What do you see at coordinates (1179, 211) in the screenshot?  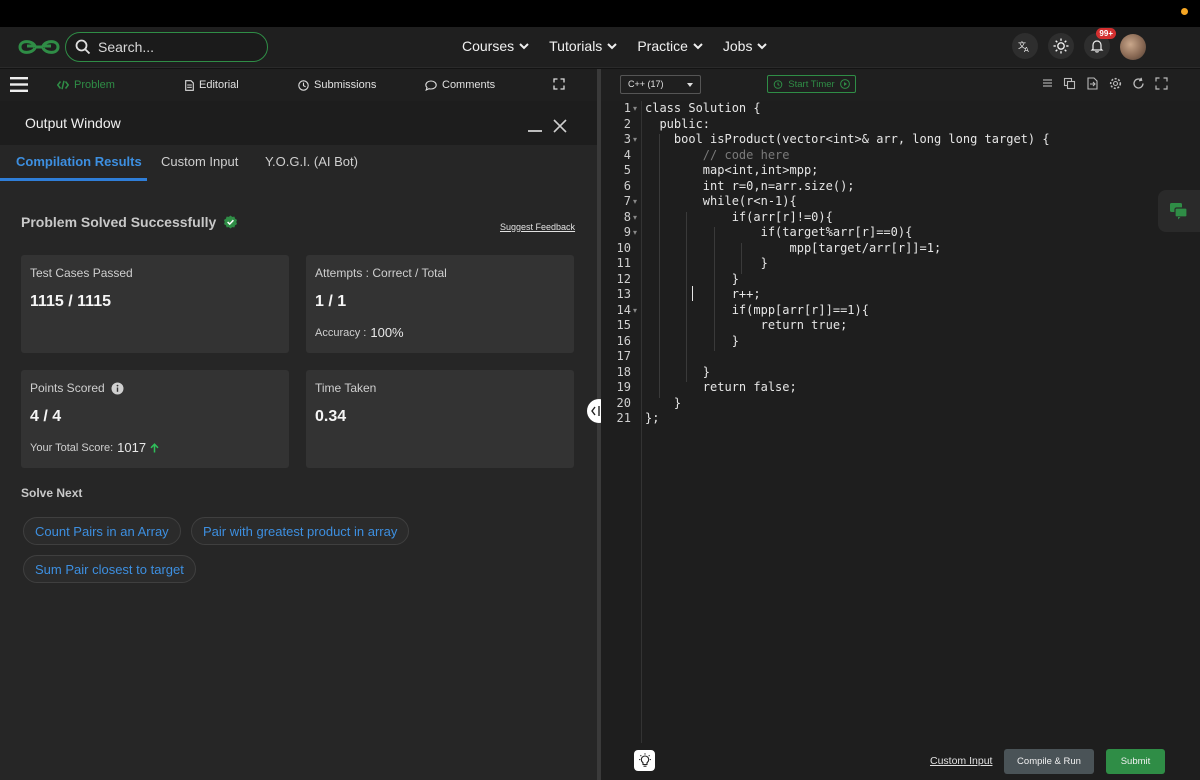 I see `chat-button` at bounding box center [1179, 211].